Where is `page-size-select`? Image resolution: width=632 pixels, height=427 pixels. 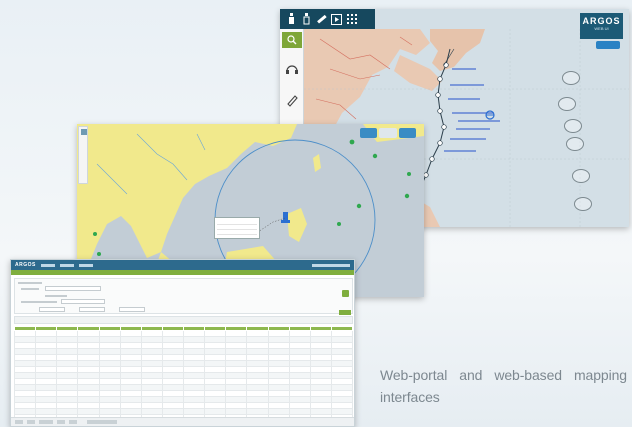 page-size-select is located at coordinates (102, 422).